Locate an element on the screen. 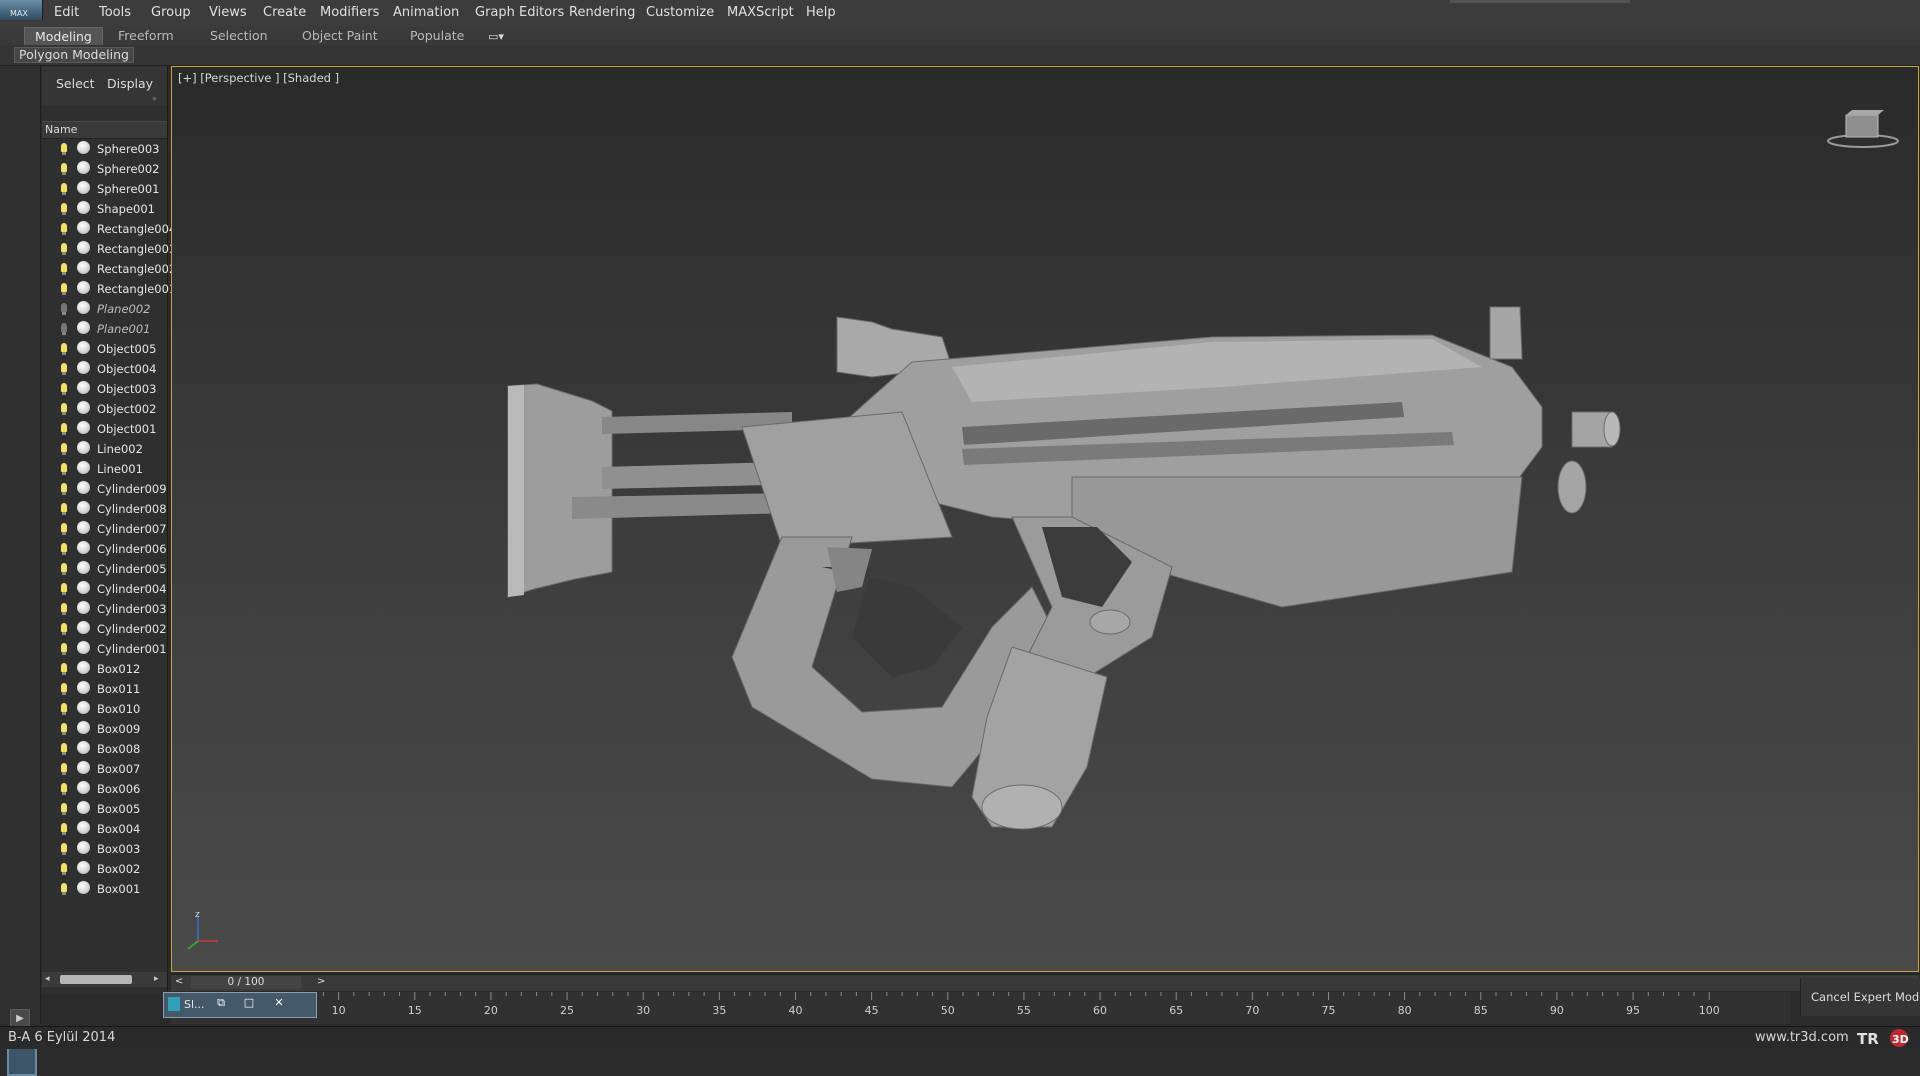 This screenshot has width=1920, height=1076. application-button: MAX is located at coordinates (21, 10).